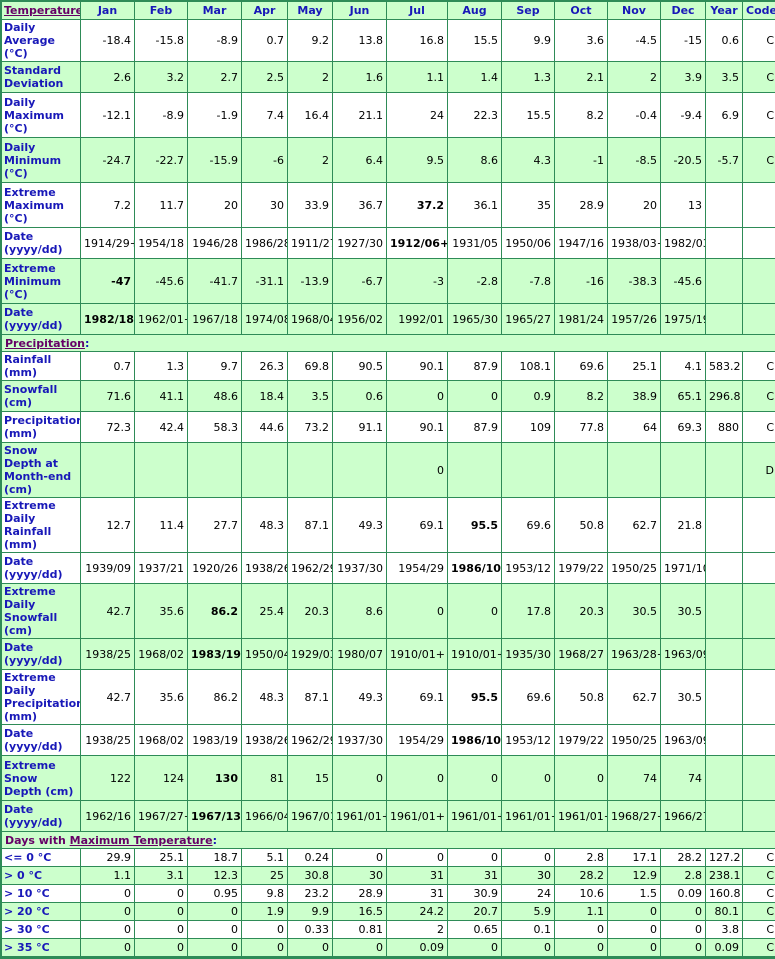  I want to click on cell-may: 0.33, so click(310, 930).